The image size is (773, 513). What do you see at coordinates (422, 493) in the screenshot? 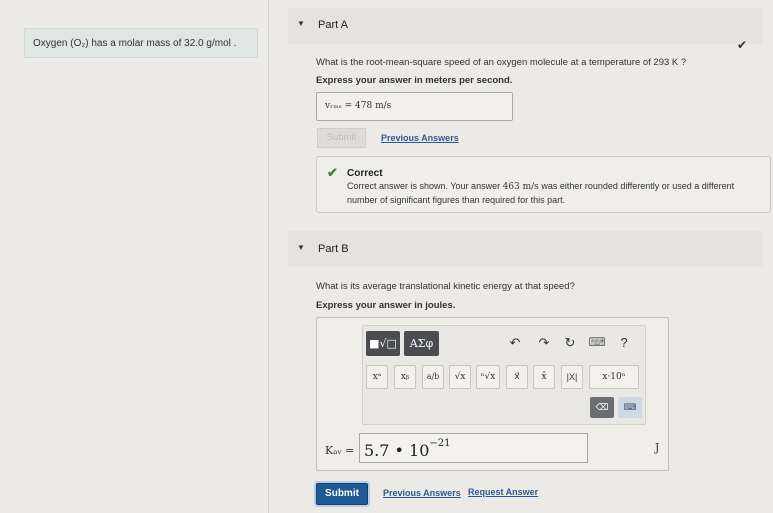
I see `part-b-previous-answers-link: Previous Answers` at bounding box center [422, 493].